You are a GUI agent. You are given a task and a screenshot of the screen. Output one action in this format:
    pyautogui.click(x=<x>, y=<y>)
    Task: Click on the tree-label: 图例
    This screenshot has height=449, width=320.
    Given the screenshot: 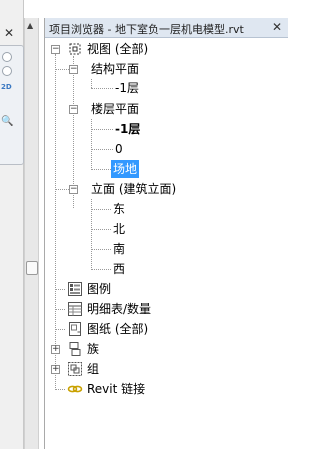 What is the action you would take?
    pyautogui.click(x=99, y=289)
    